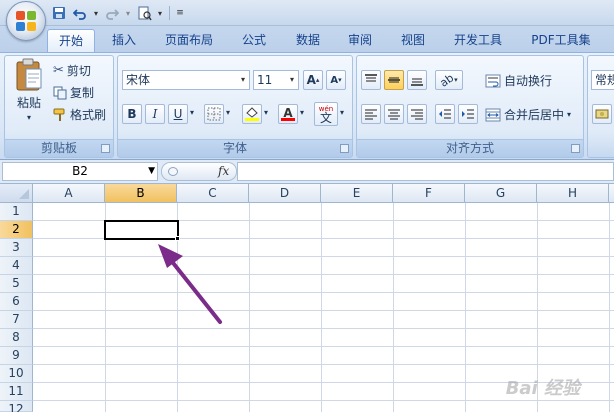  Describe the element at coordinates (16, 406) in the screenshot. I see `row-header-12: 12` at that location.